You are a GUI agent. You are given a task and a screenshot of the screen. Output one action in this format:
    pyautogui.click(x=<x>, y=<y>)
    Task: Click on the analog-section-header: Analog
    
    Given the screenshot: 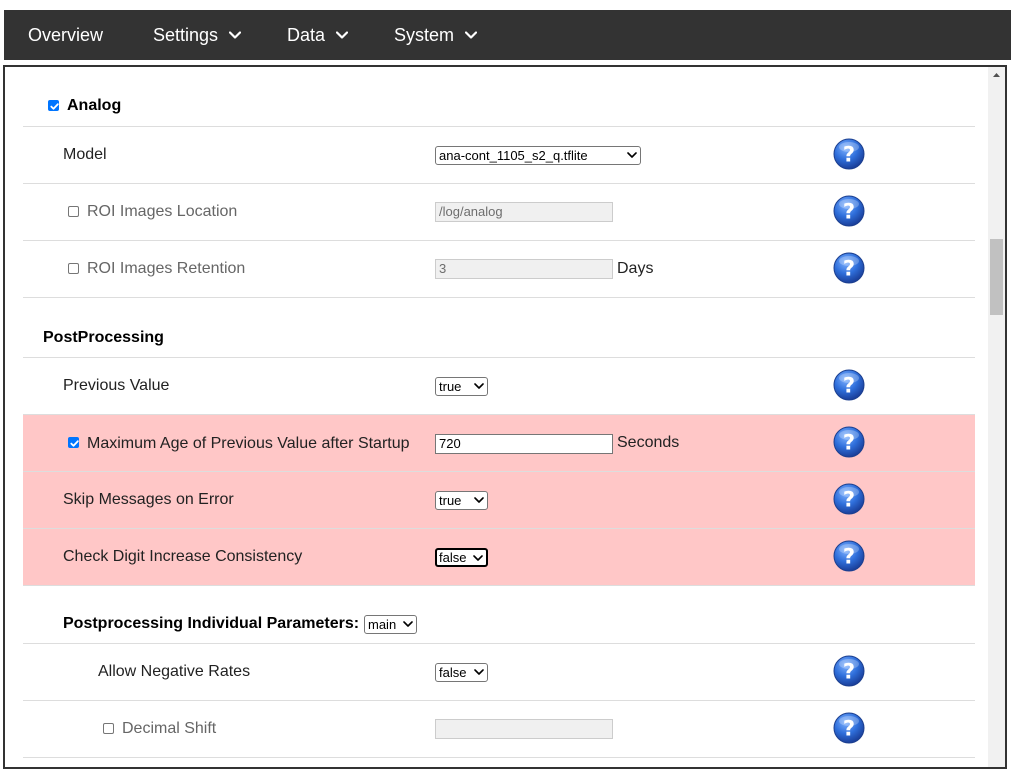 What is the action you would take?
    pyautogui.click(x=499, y=97)
    